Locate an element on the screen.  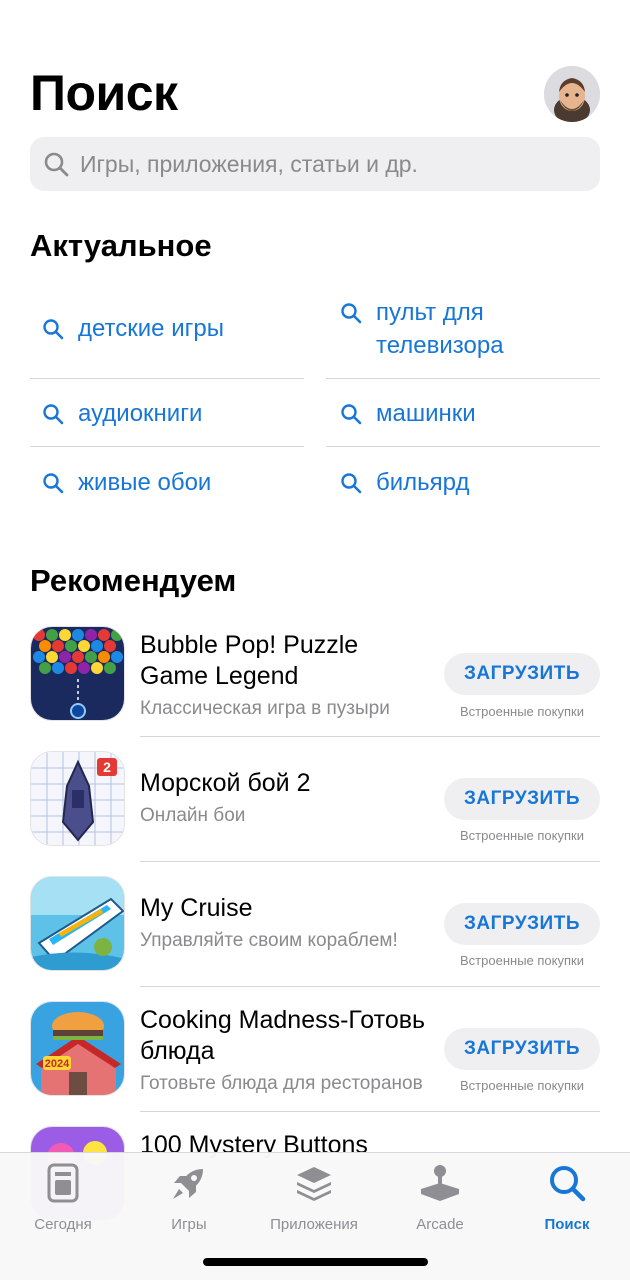
app-icon-cooking-madness: 2024 is located at coordinates (77, 1048).